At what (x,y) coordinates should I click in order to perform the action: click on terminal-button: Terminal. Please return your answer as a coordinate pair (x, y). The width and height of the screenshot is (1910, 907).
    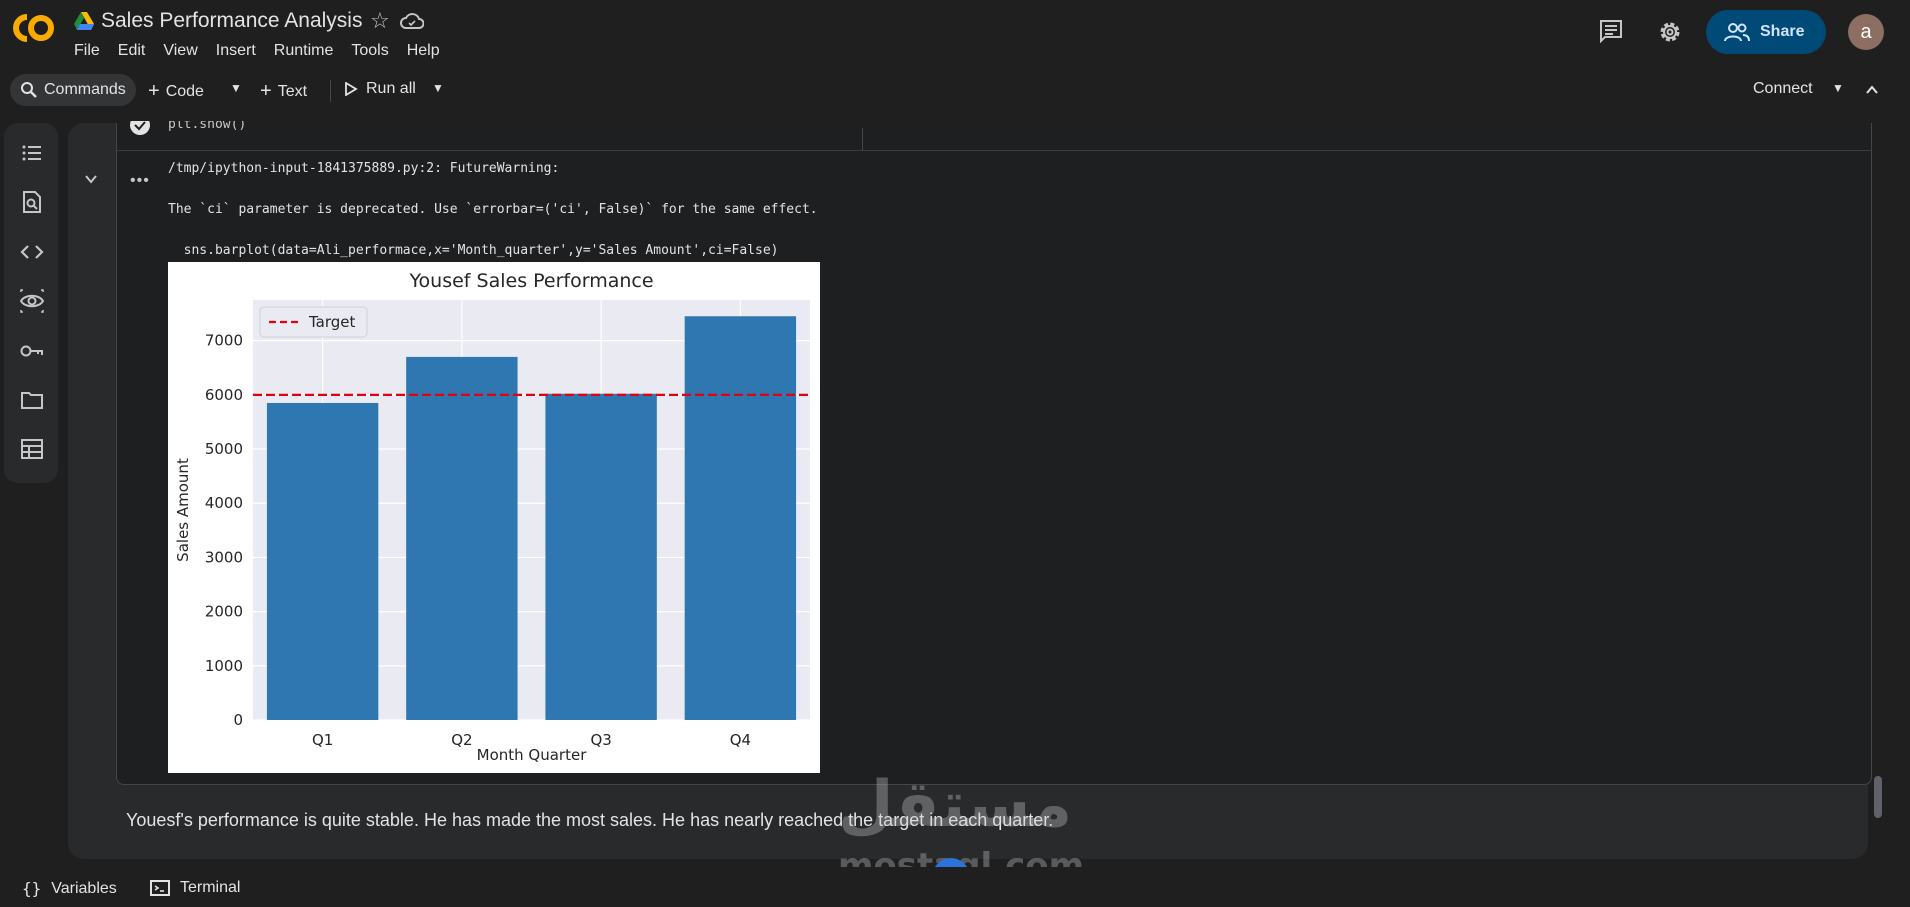
    Looking at the image, I should click on (195, 888).